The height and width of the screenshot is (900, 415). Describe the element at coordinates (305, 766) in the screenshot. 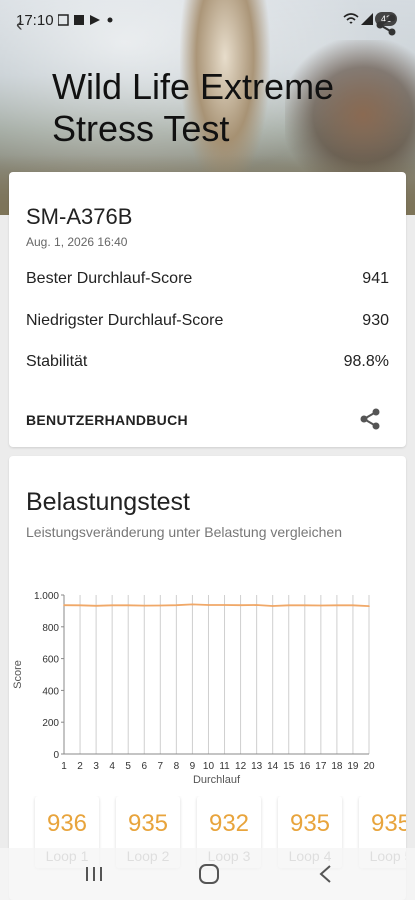

I see `x-tick-label: 16` at that location.